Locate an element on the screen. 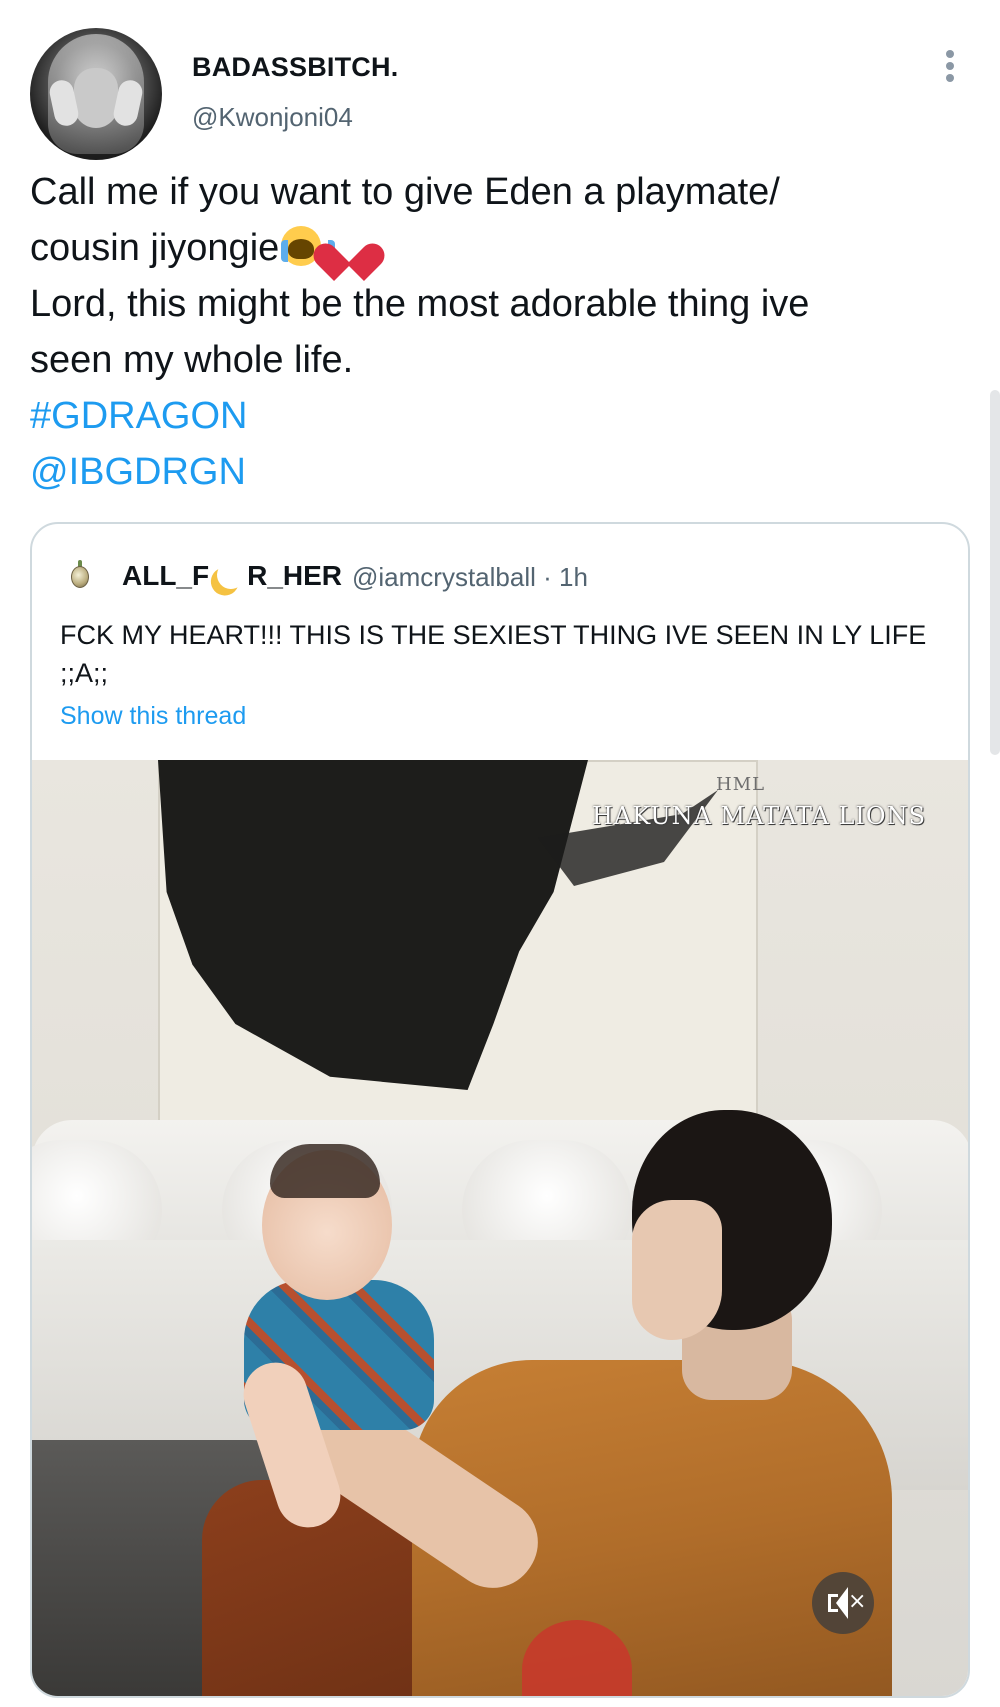 The height and width of the screenshot is (1707, 1000). quoted-avatar is located at coordinates (80, 575).